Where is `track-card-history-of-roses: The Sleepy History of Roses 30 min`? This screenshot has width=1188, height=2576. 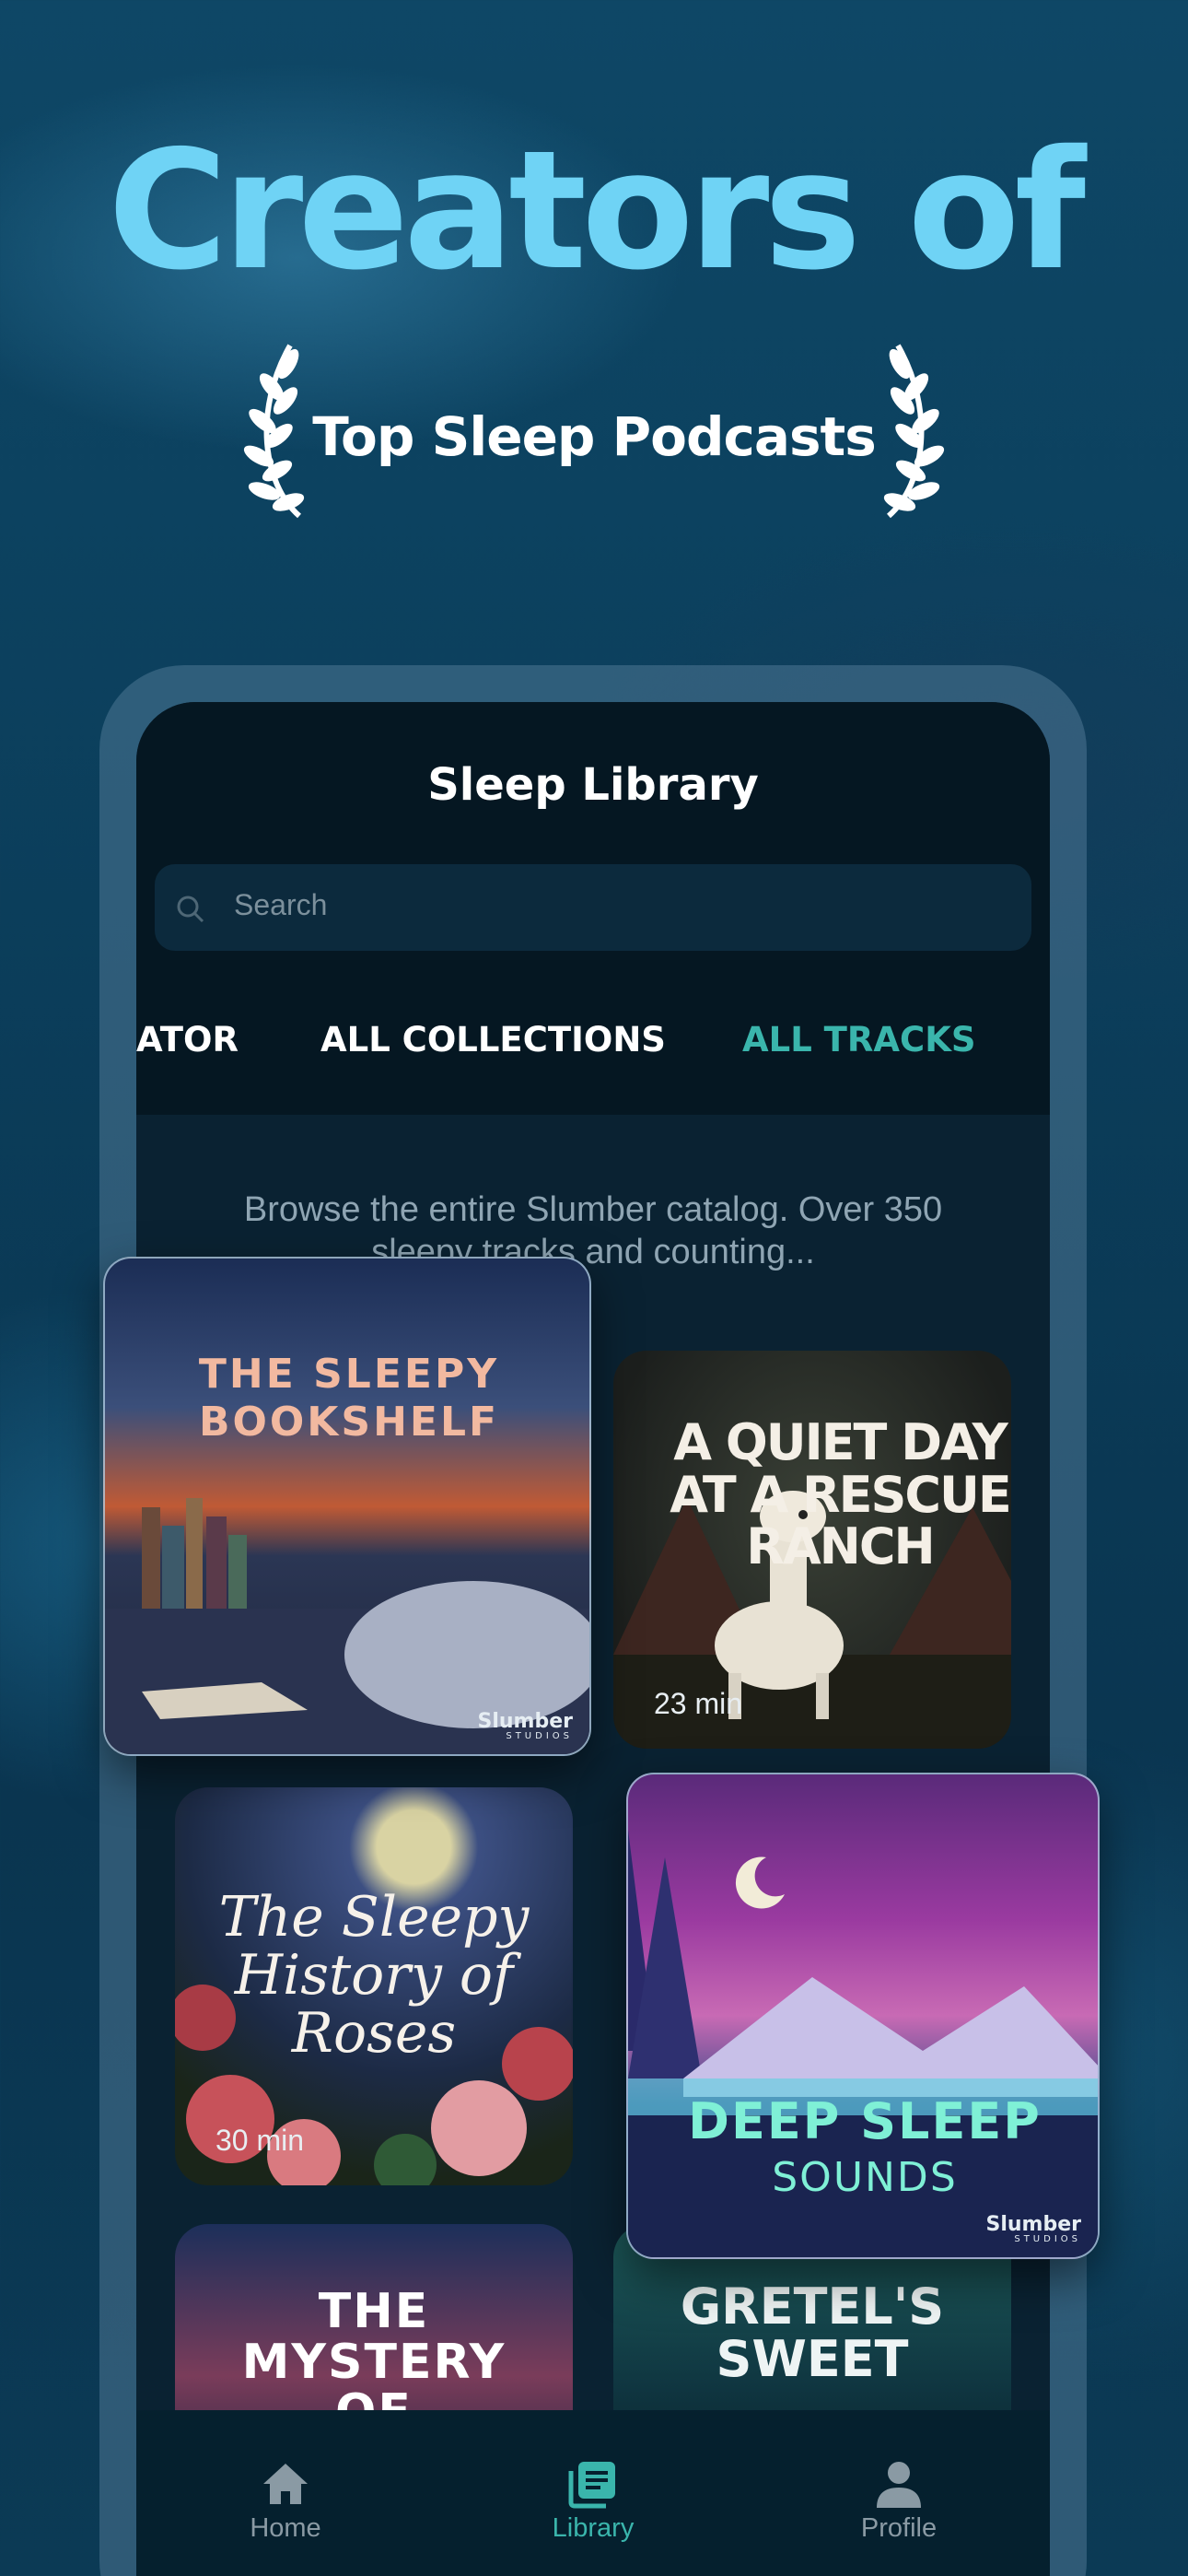 track-card-history-of-roses: The Sleepy History of Roses 30 min is located at coordinates (374, 1986).